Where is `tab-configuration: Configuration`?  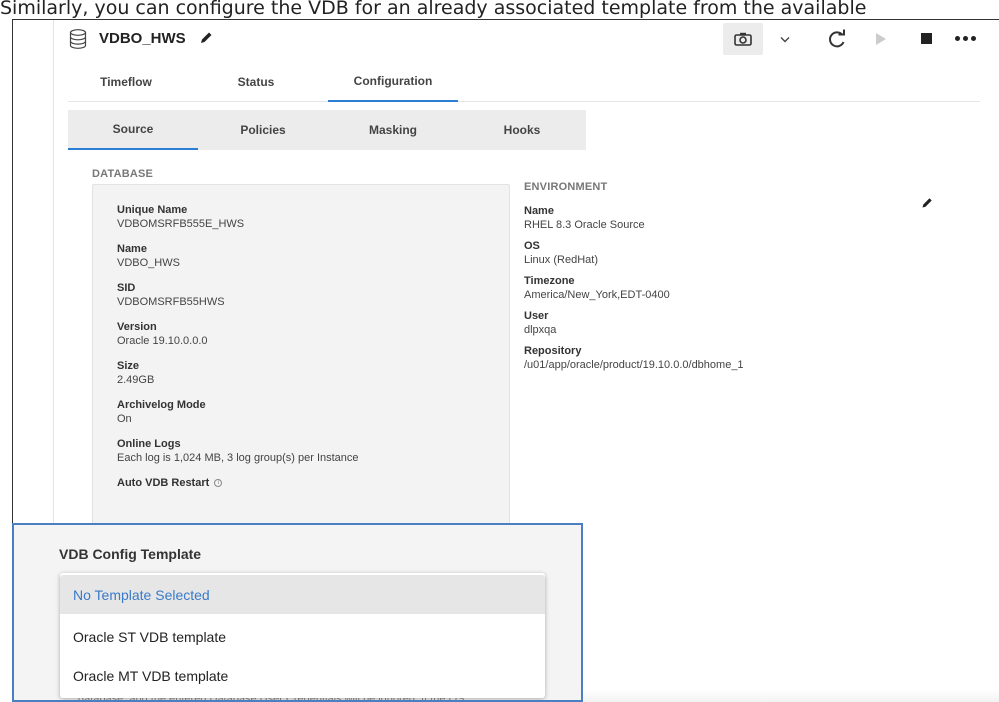
tab-configuration: Configuration is located at coordinates (393, 82).